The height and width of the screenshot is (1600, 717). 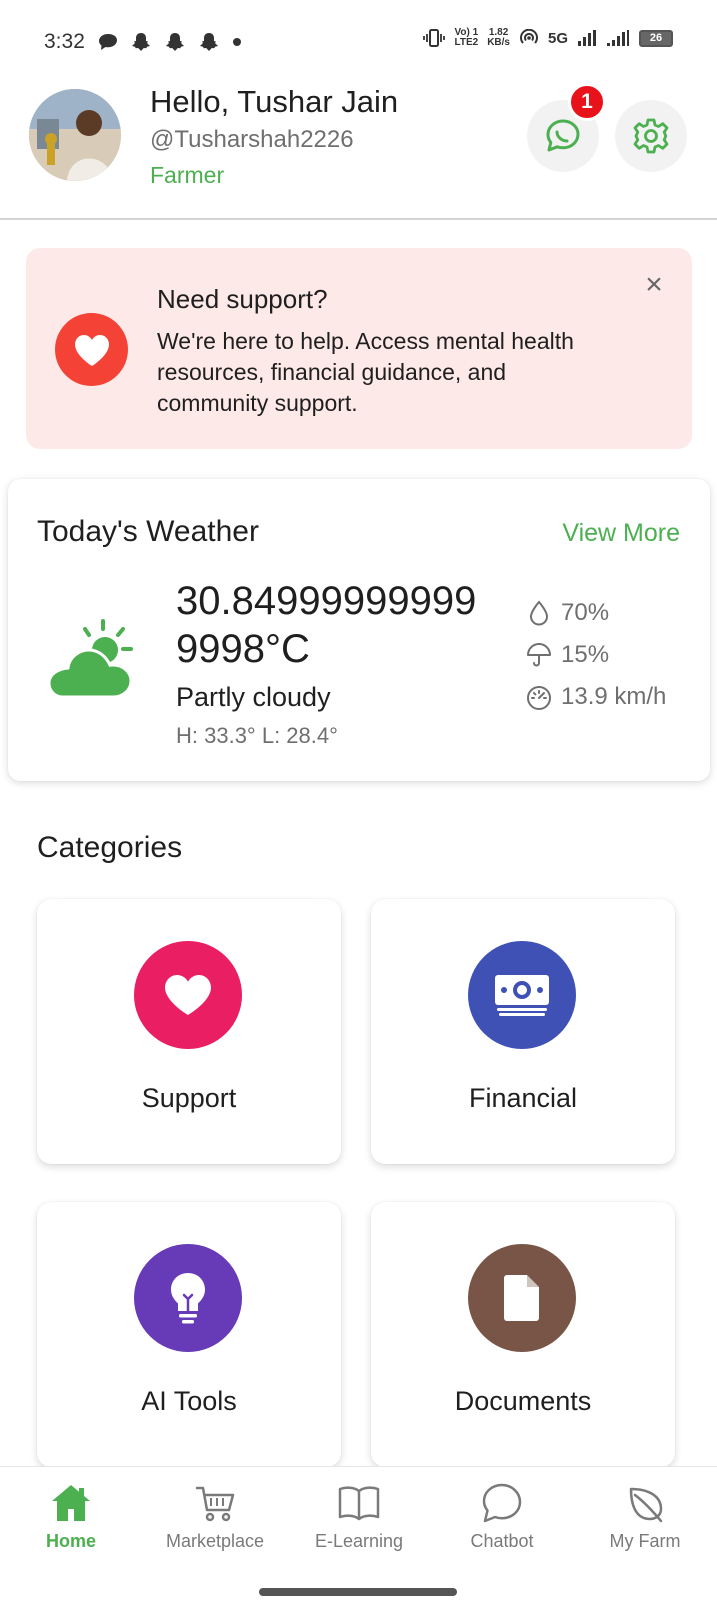 What do you see at coordinates (434, 38) in the screenshot?
I see `vibrate-icon` at bounding box center [434, 38].